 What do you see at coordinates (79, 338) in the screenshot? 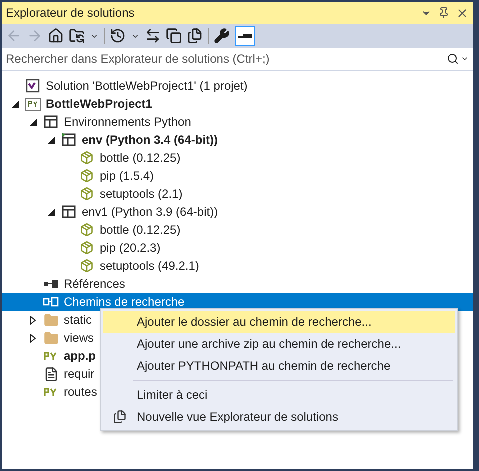
I see `item-label: views` at bounding box center [79, 338].